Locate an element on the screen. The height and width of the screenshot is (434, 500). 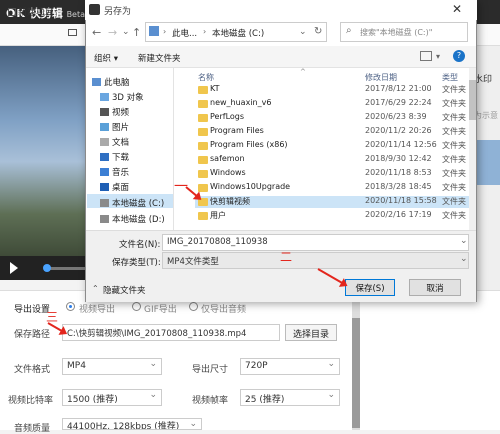
search-placeholder: 搜索"本地磁盘 (C:)" is located at coordinates (396, 32).